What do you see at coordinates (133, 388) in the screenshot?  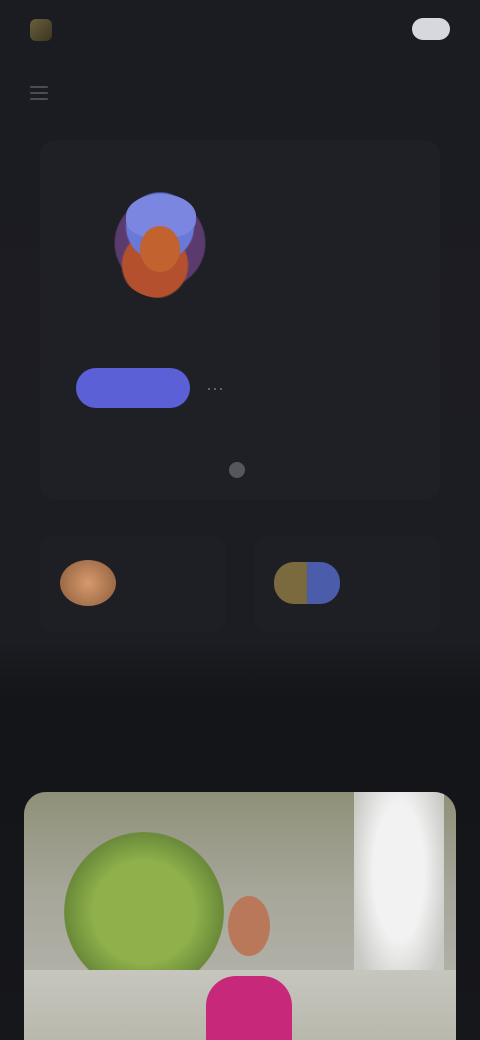 I see `follow-button` at bounding box center [133, 388].